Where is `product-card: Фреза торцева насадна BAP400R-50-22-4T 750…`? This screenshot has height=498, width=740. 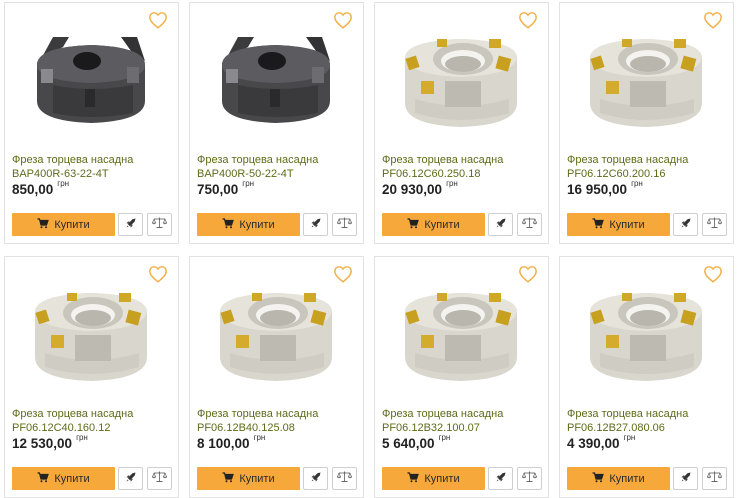 product-card: Фреза торцева насадна BAP400R-50-22-4T 750… is located at coordinates (276, 123).